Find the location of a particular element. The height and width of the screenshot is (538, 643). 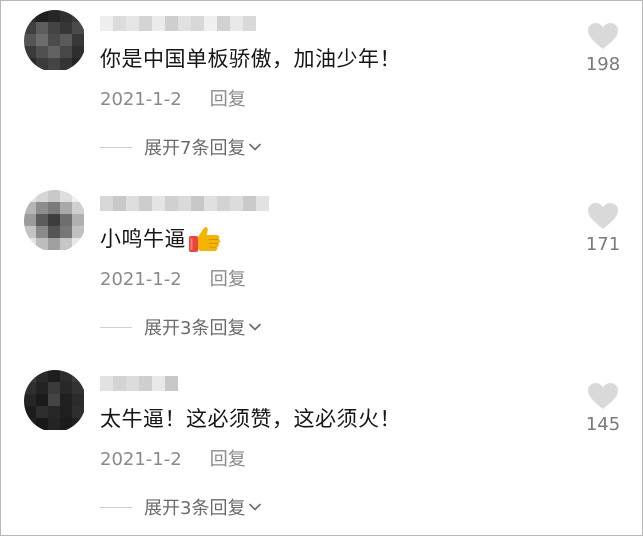

thumbs-up-icon is located at coordinates (204, 239).